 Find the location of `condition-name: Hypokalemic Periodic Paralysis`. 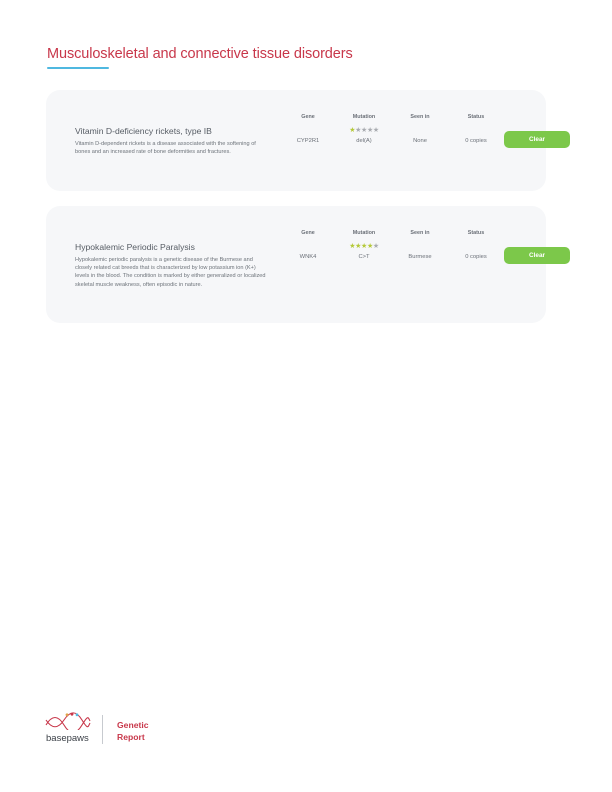

condition-name: Hypokalemic Periodic Paralysis is located at coordinates (135, 247).